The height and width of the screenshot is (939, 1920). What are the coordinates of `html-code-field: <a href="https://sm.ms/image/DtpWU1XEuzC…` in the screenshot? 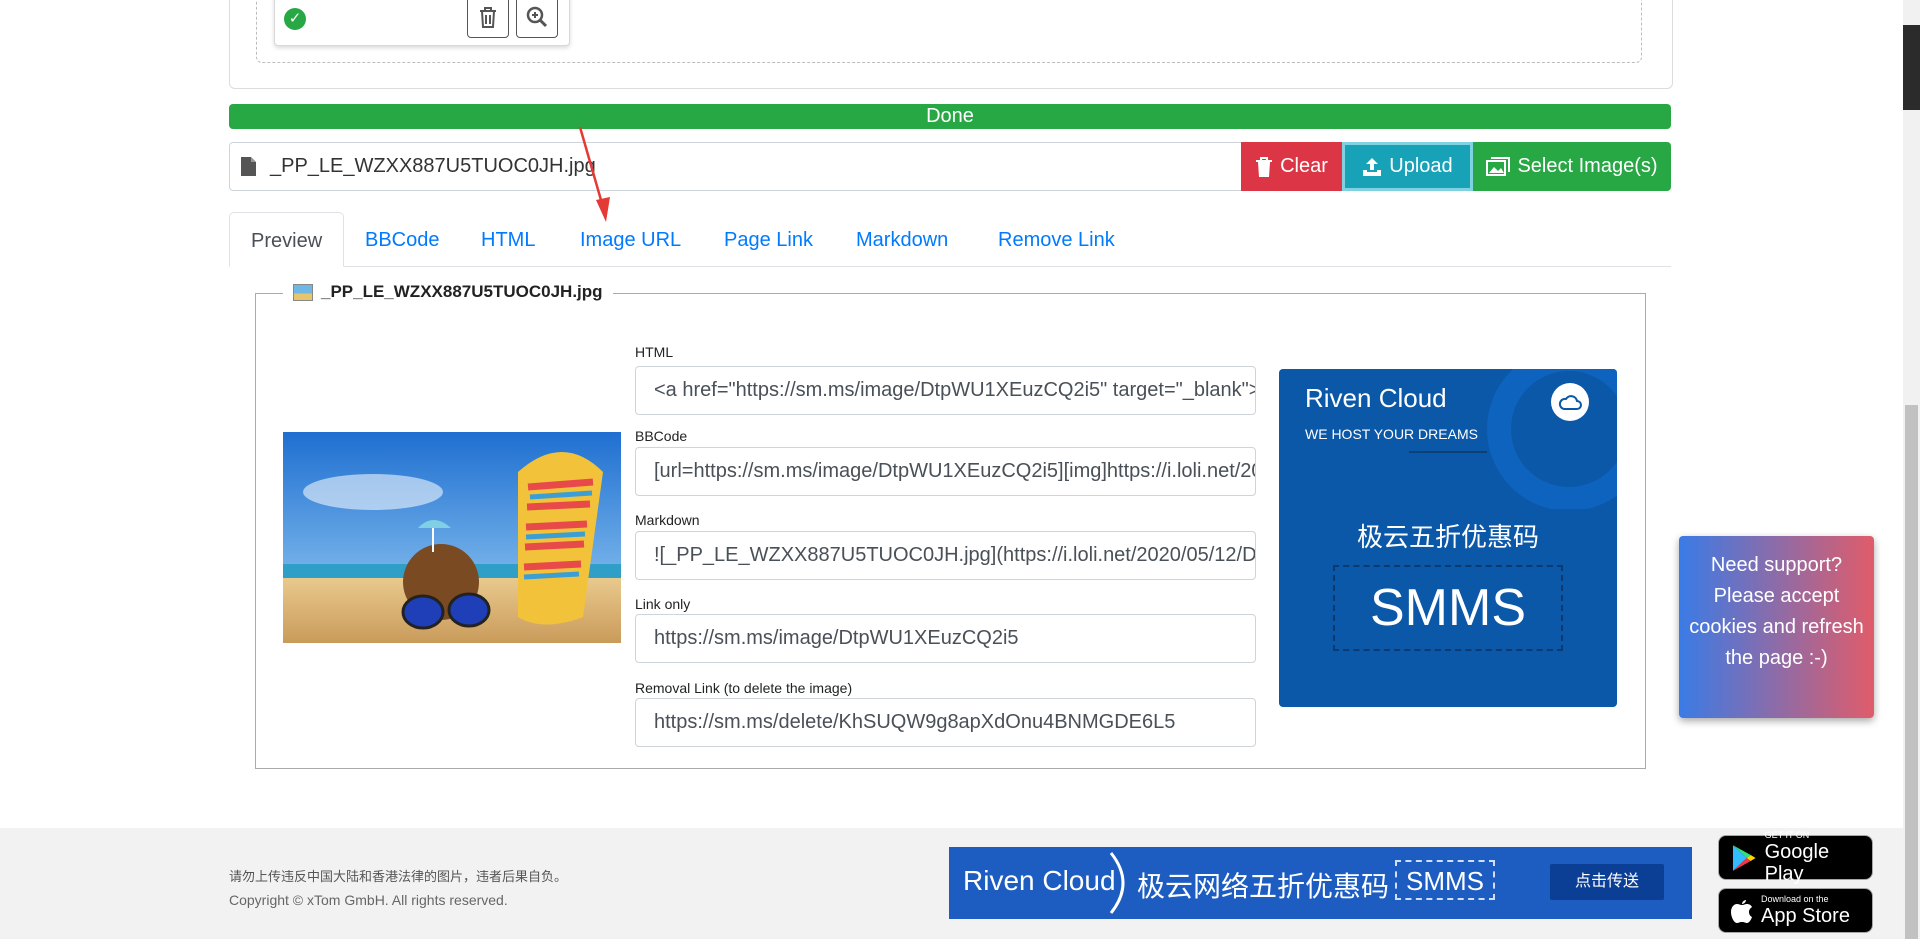 It's located at (945, 390).